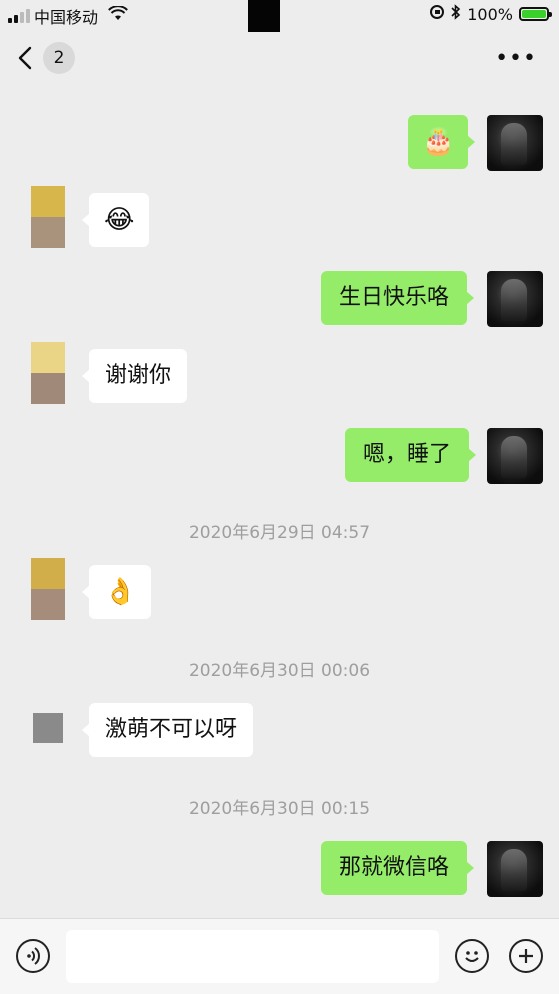  I want to click on timestamp: 2020年6月29日 04:57, so click(279, 533).